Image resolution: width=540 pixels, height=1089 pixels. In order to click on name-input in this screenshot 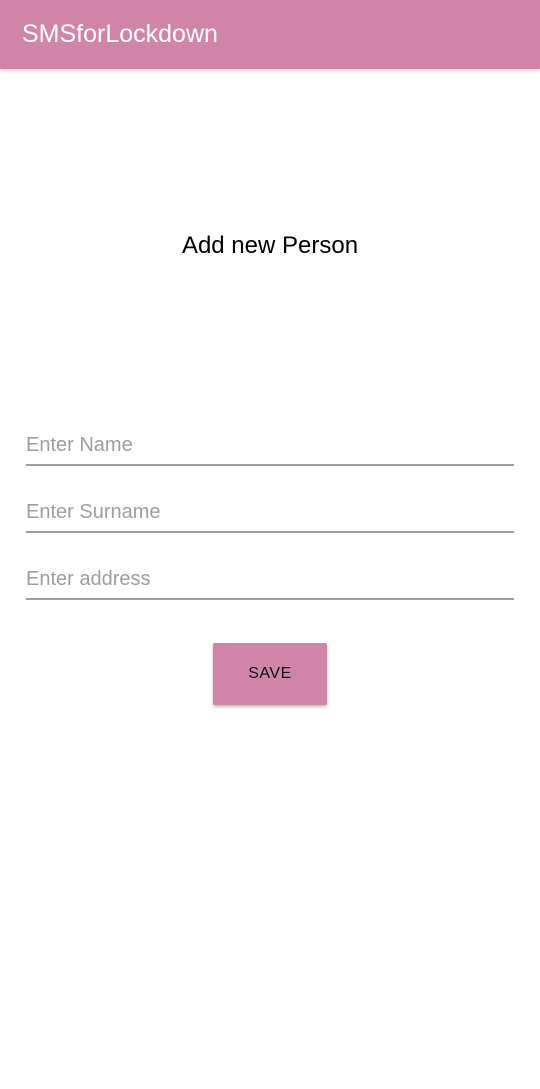, I will do `click(270, 446)`.